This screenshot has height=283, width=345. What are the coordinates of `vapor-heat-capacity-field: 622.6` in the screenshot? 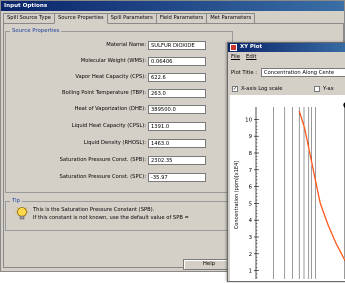 It's located at (177, 77).